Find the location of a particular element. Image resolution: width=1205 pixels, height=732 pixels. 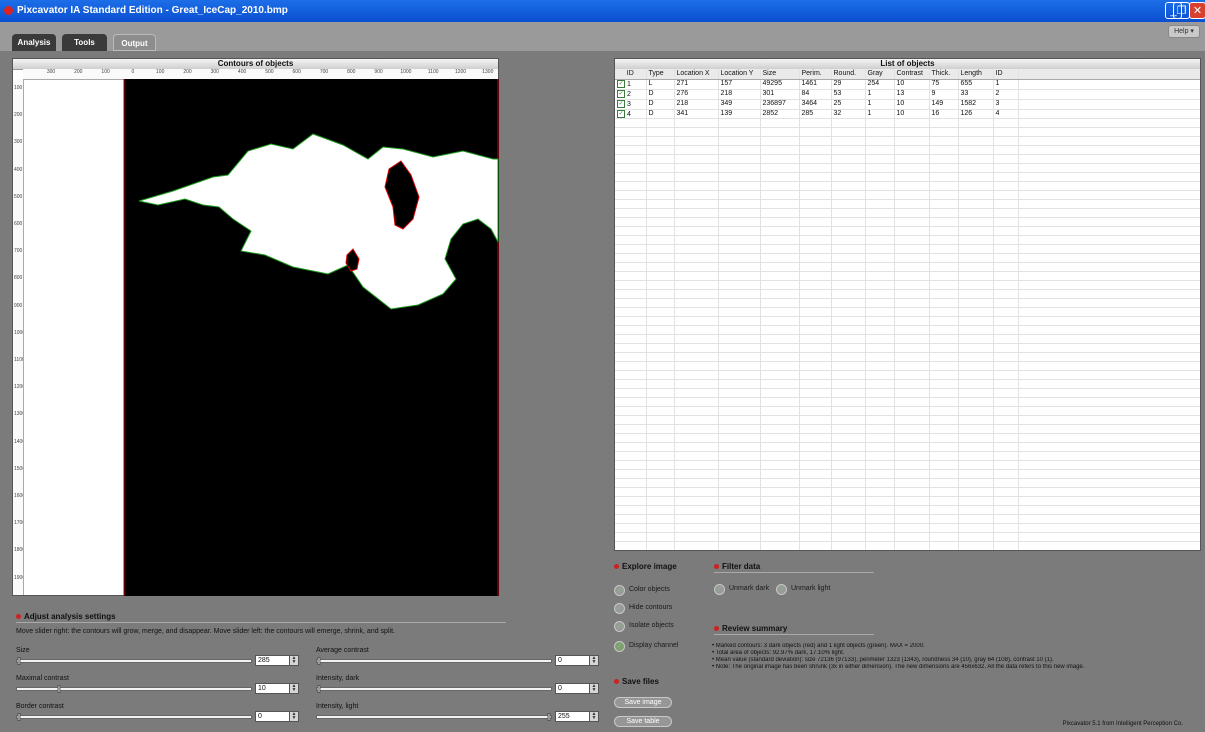

column-header: Location Y is located at coordinates (739, 74).